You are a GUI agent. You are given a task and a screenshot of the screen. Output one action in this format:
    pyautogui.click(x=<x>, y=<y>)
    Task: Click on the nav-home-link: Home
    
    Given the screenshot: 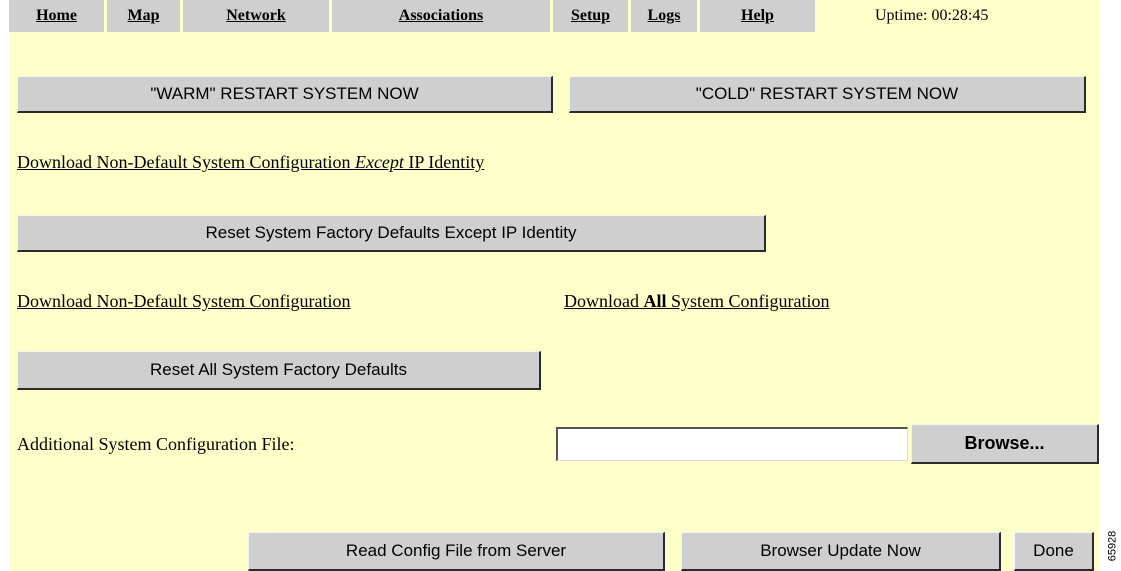 What is the action you would take?
    pyautogui.click(x=56, y=16)
    